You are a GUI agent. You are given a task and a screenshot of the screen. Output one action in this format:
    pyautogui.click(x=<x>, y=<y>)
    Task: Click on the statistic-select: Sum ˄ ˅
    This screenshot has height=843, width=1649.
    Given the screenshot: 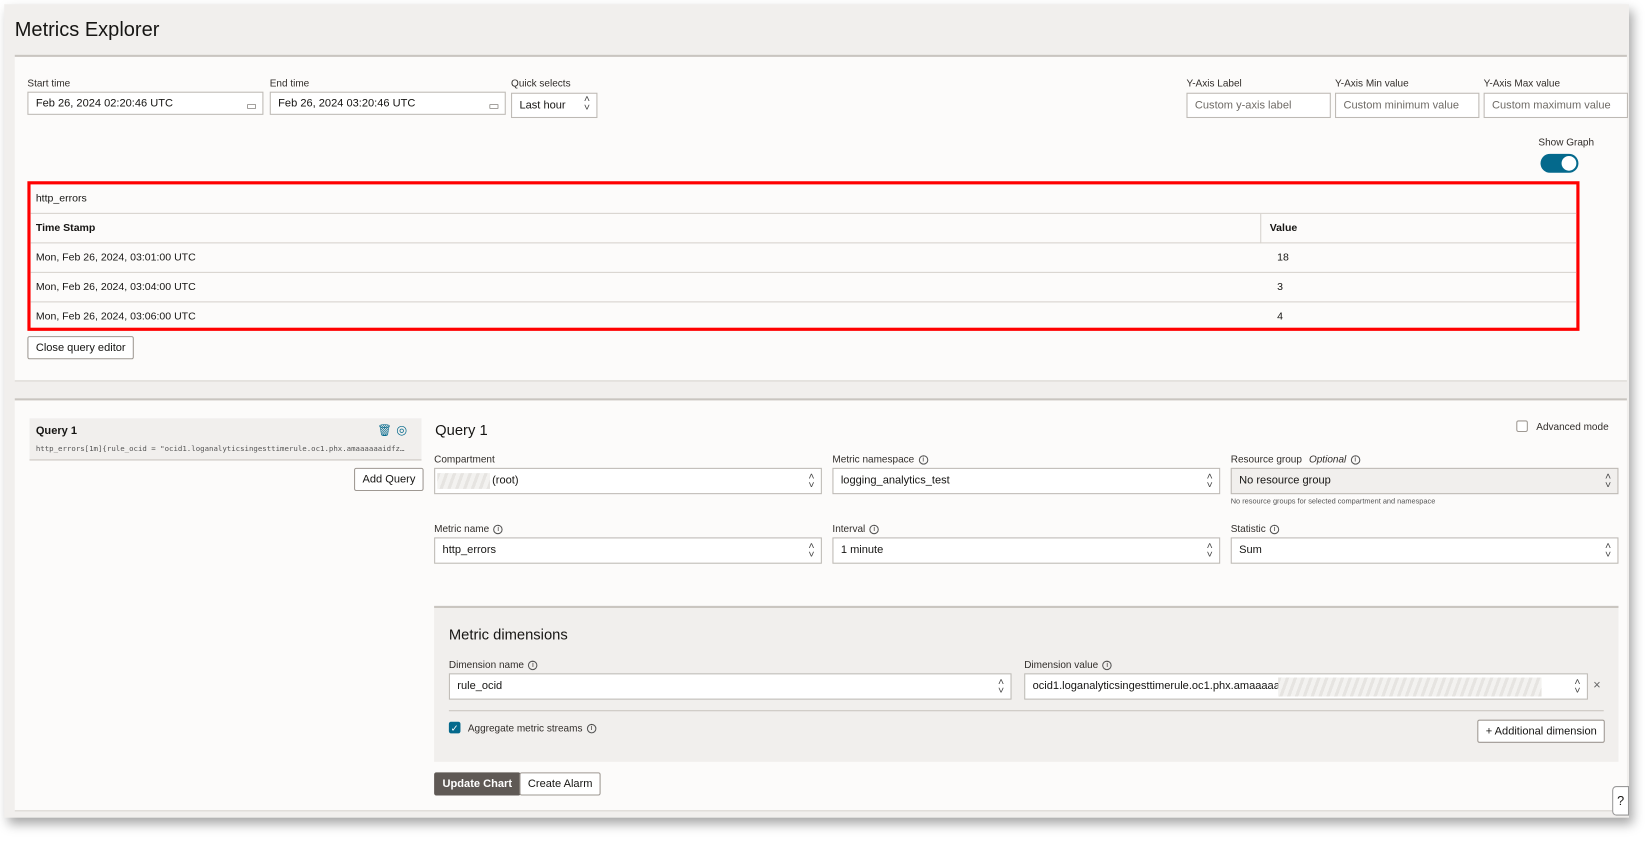 What is the action you would take?
    pyautogui.click(x=1424, y=550)
    